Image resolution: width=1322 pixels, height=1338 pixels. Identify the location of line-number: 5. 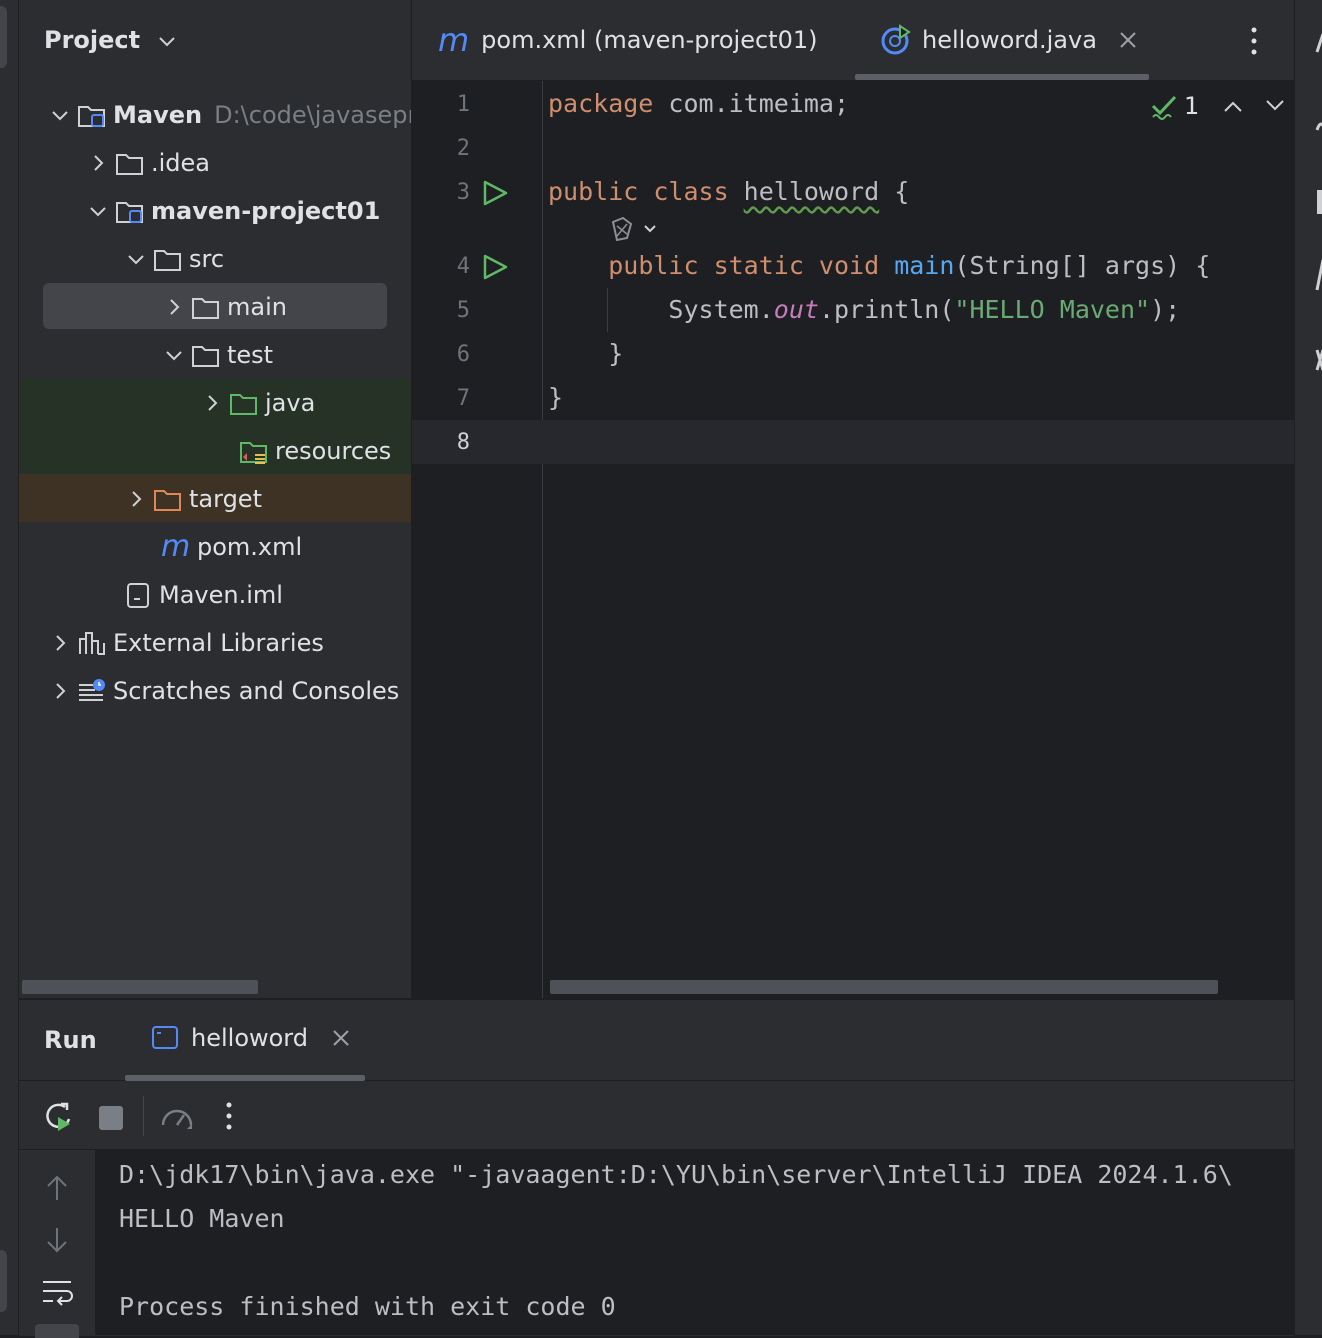
(463, 310).